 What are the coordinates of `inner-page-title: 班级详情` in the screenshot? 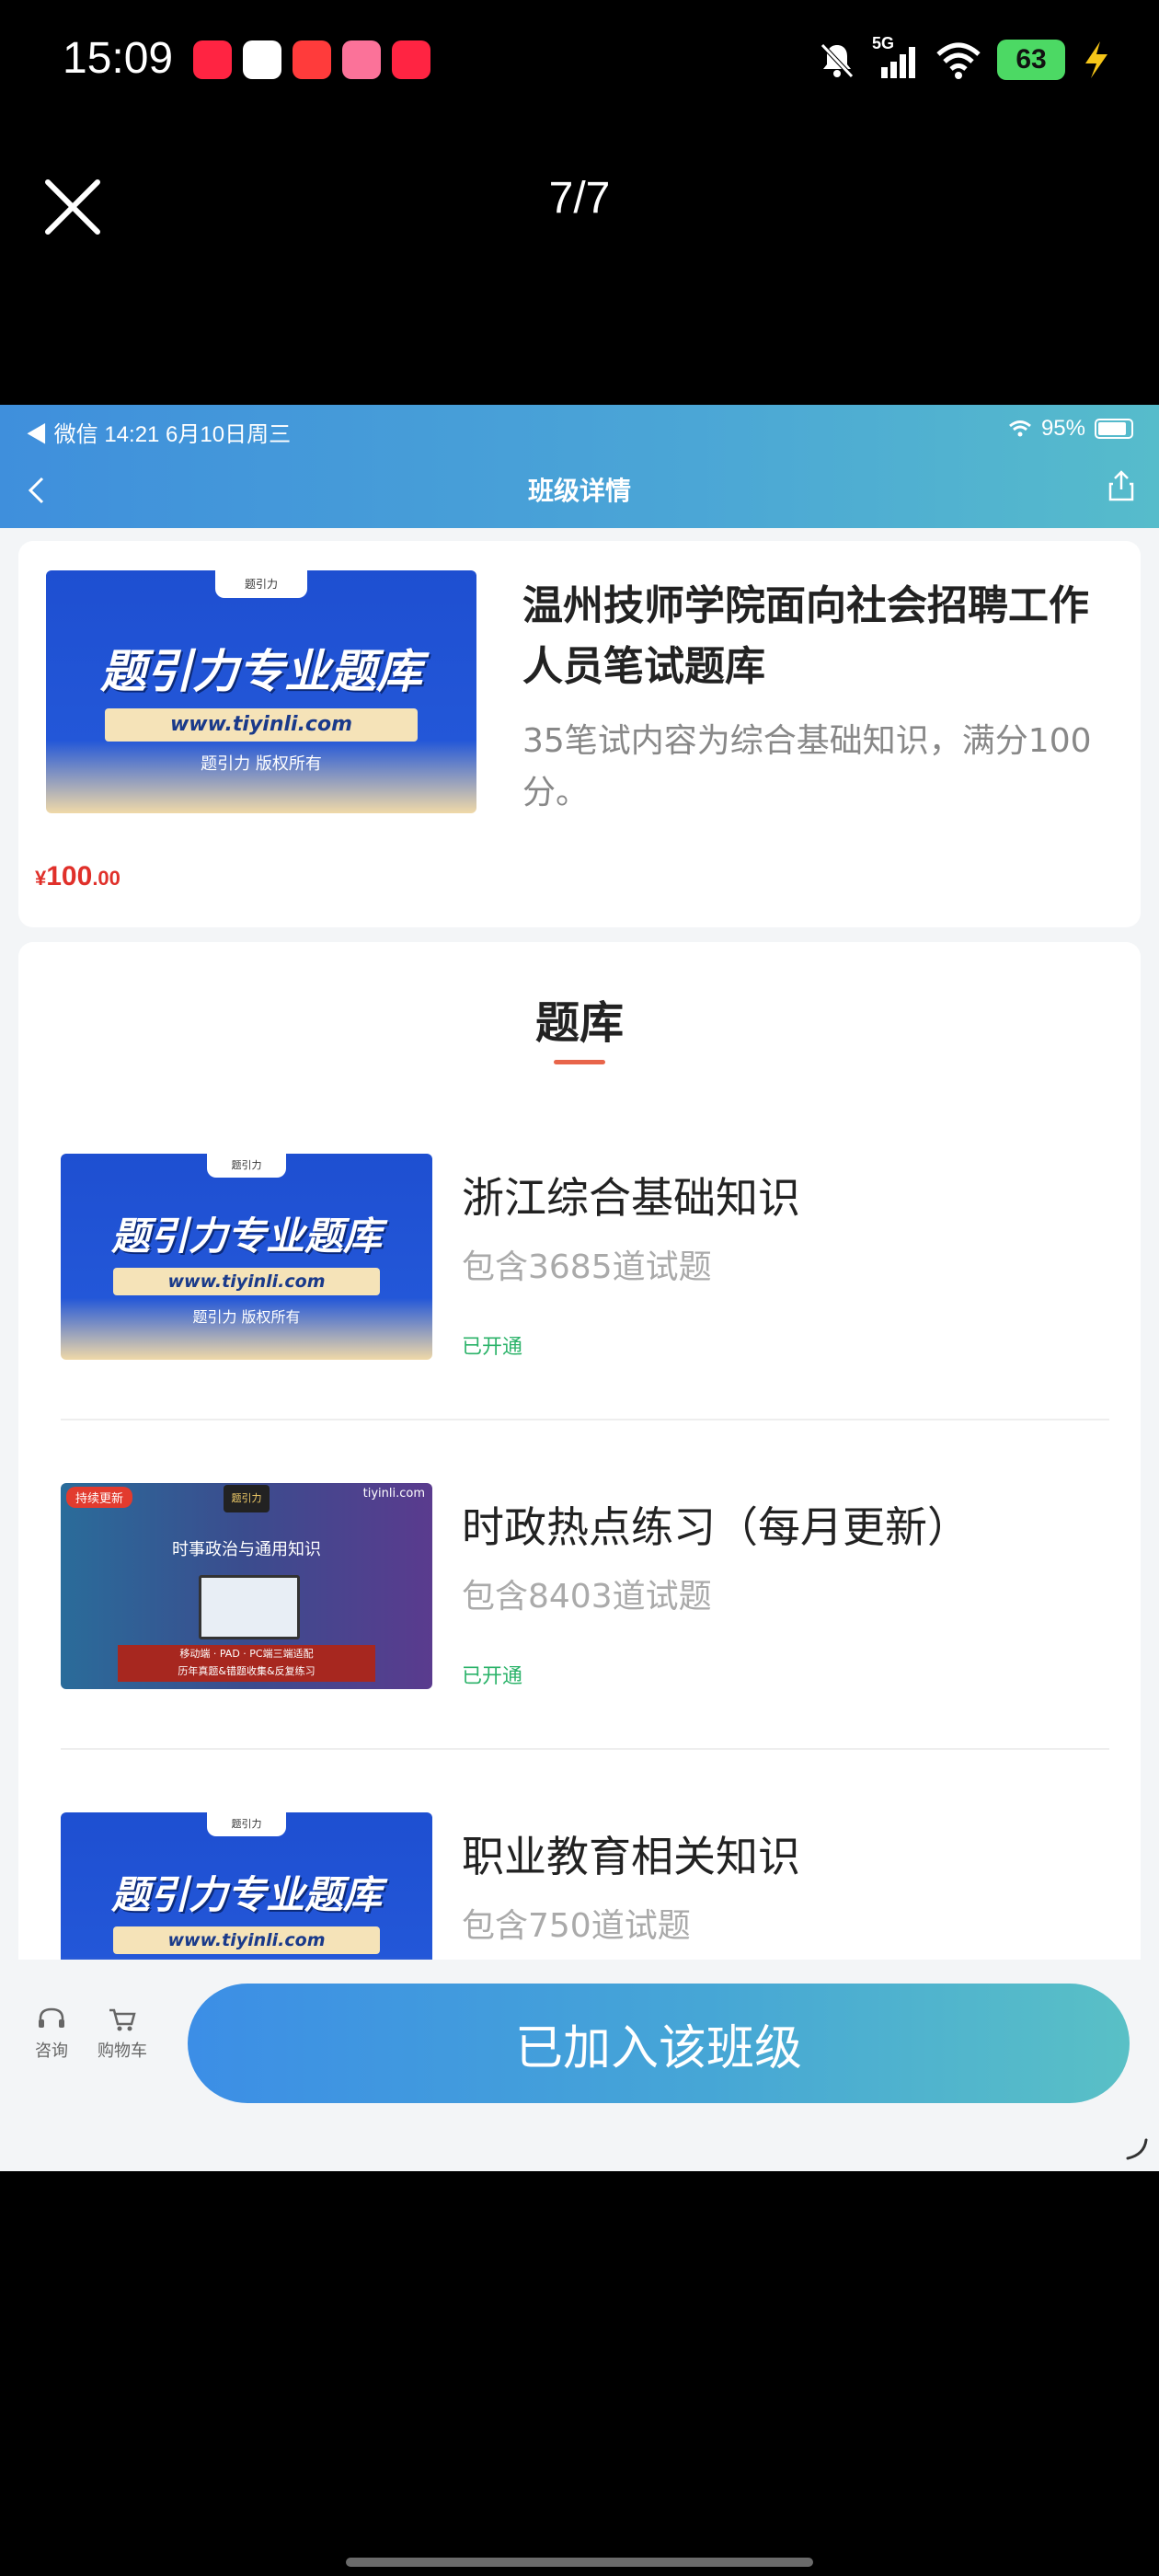 It's located at (579, 491).